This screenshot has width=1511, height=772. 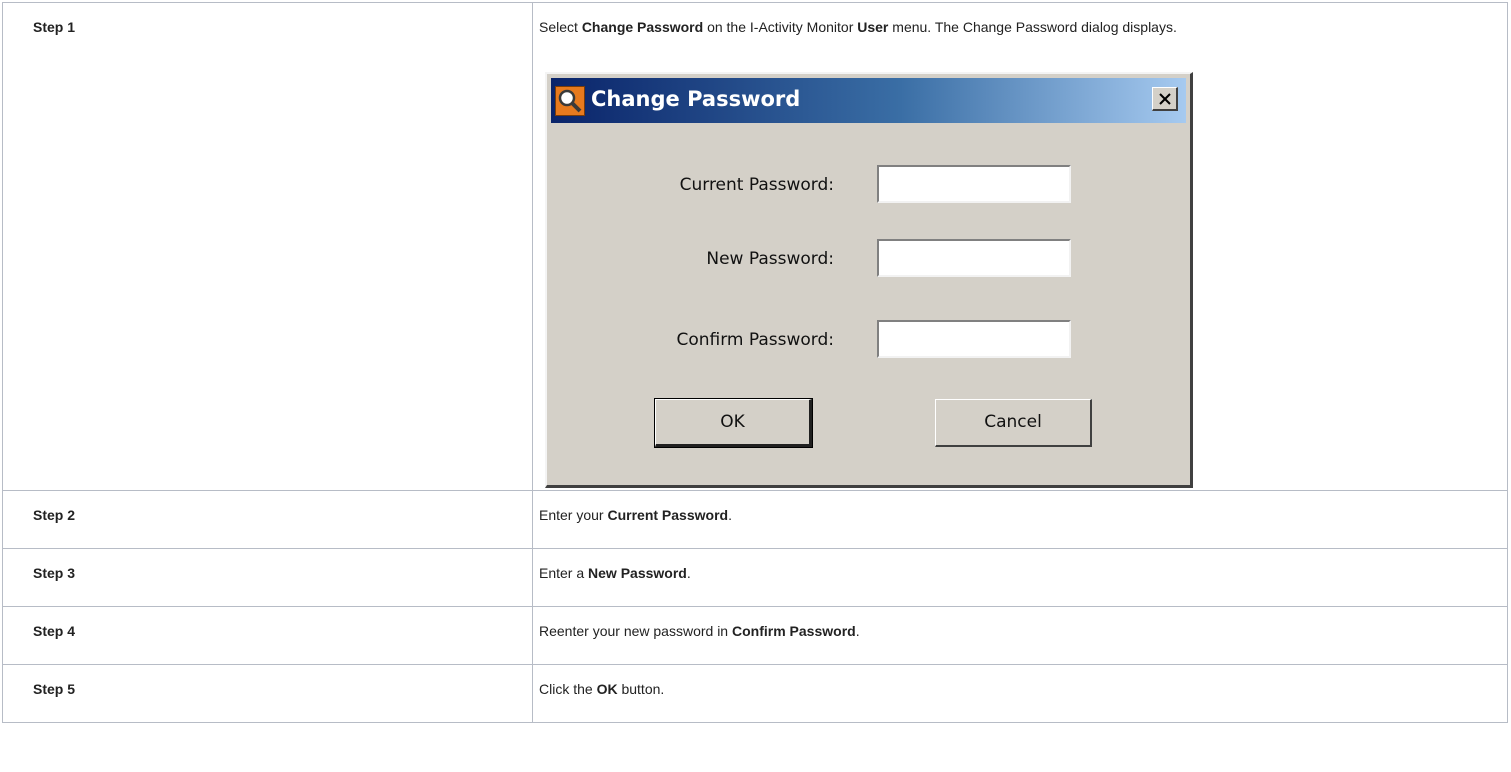 What do you see at coordinates (1020, 507) in the screenshot?
I see `step-description: Enter your Current Password.` at bounding box center [1020, 507].